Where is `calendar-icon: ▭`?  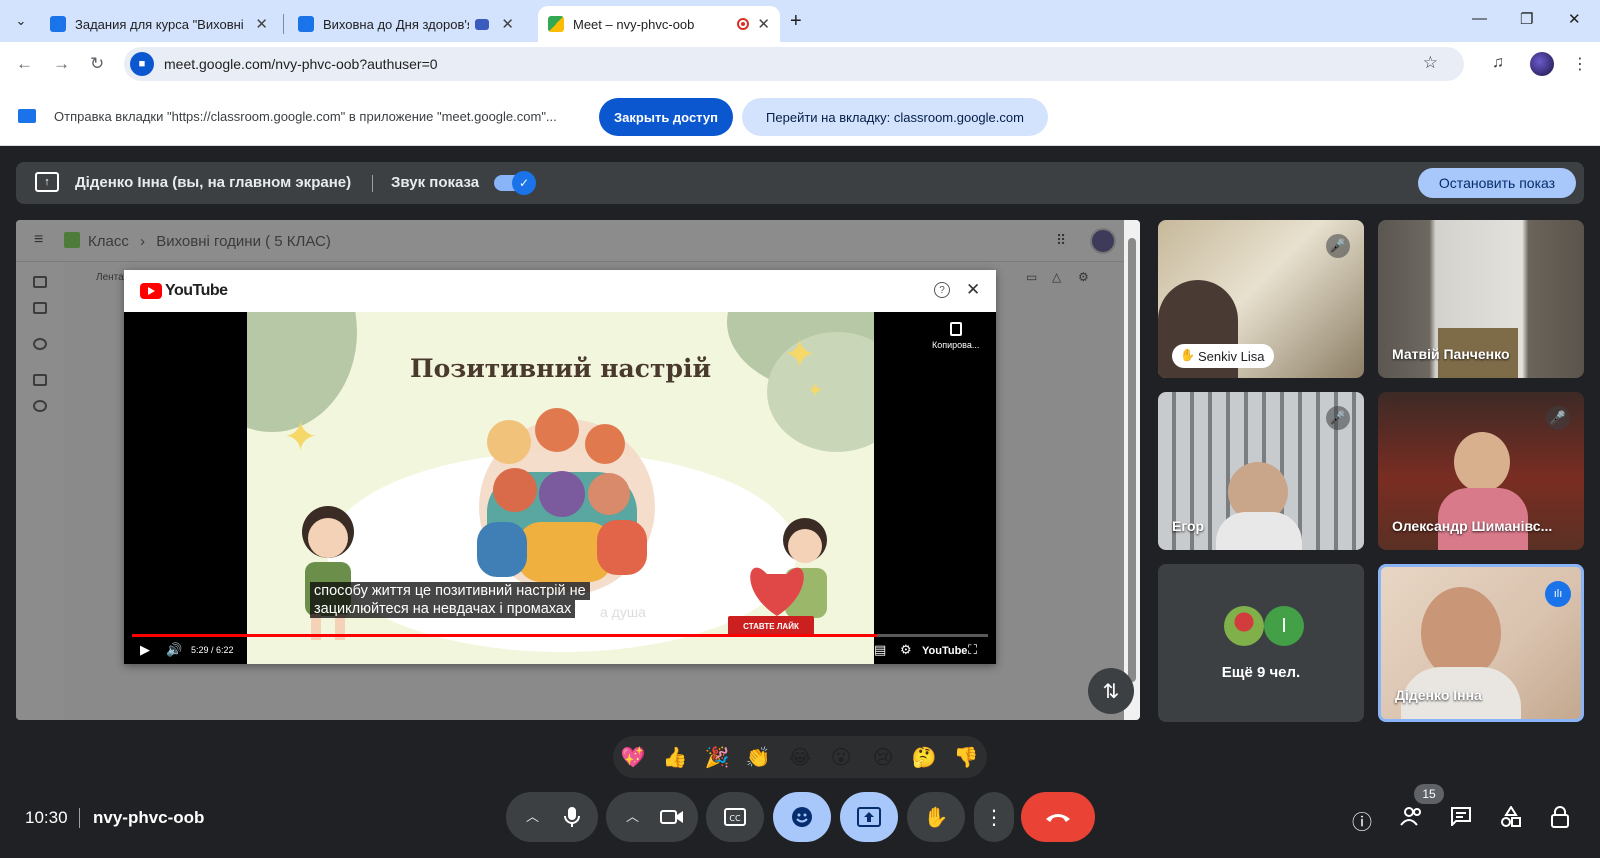 calendar-icon: ▭ is located at coordinates (1032, 277).